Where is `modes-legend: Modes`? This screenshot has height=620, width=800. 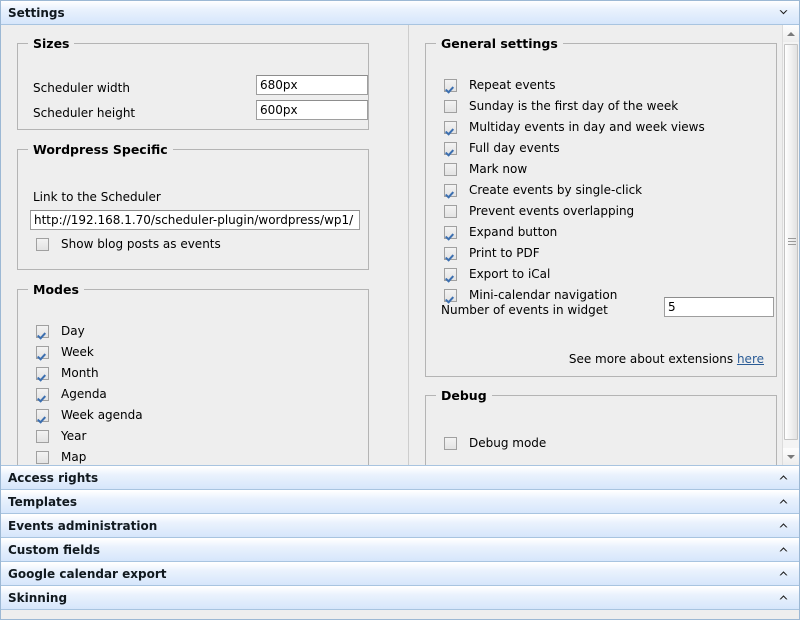 modes-legend: Modes is located at coordinates (56, 289).